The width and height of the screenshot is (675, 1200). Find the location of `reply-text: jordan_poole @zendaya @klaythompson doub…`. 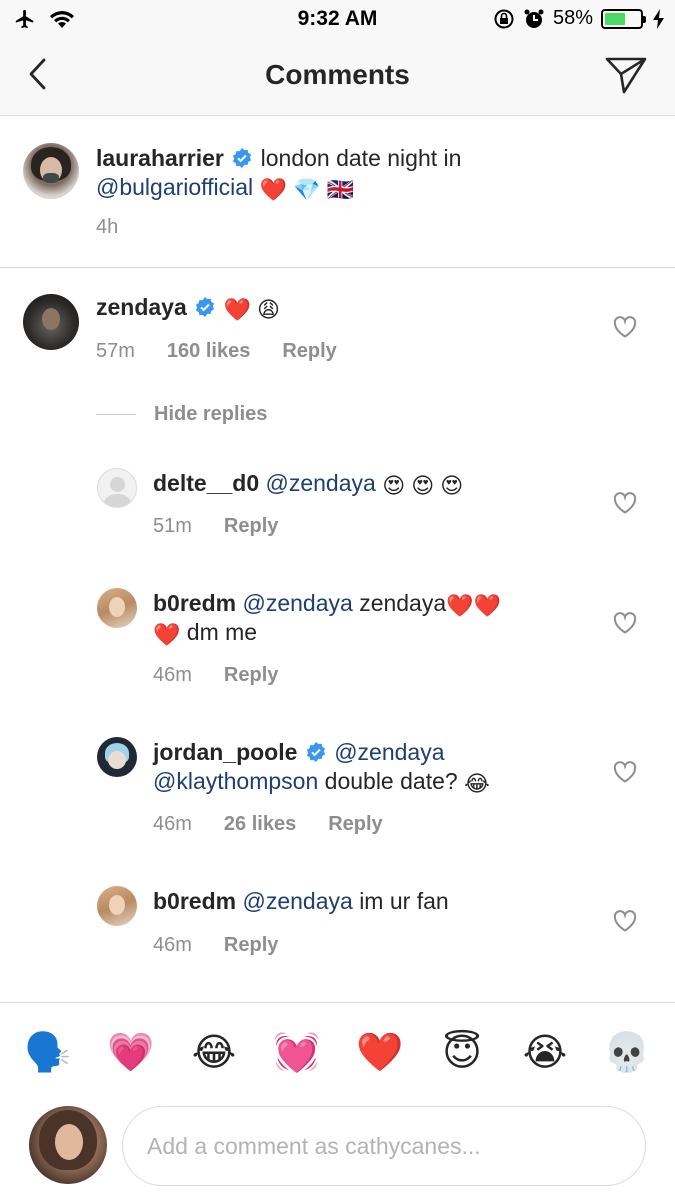

reply-text: jordan_poole @zendaya @klaythompson doub… is located at coordinates (368, 767).